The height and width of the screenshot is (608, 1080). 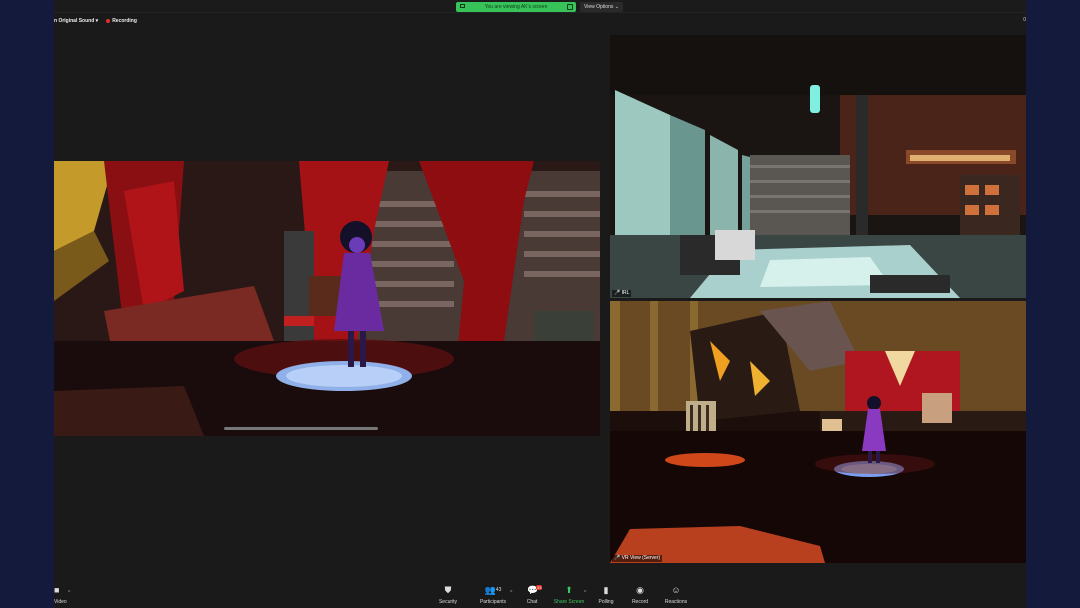 What do you see at coordinates (493, 590) in the screenshot?
I see `participants-icon: 👥43` at bounding box center [493, 590].